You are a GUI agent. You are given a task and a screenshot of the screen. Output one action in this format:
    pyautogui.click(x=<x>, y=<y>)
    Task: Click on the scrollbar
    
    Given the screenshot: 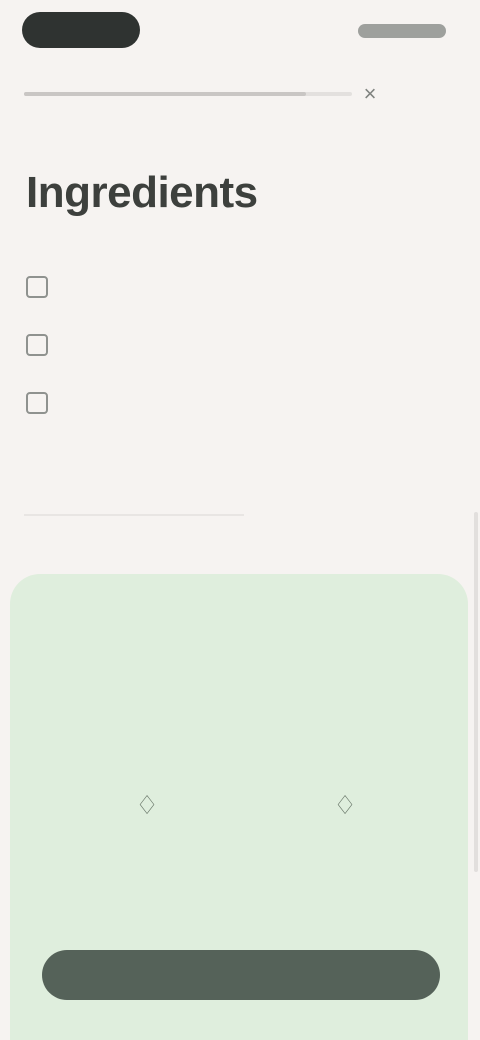 What is the action you would take?
    pyautogui.click(x=476, y=692)
    